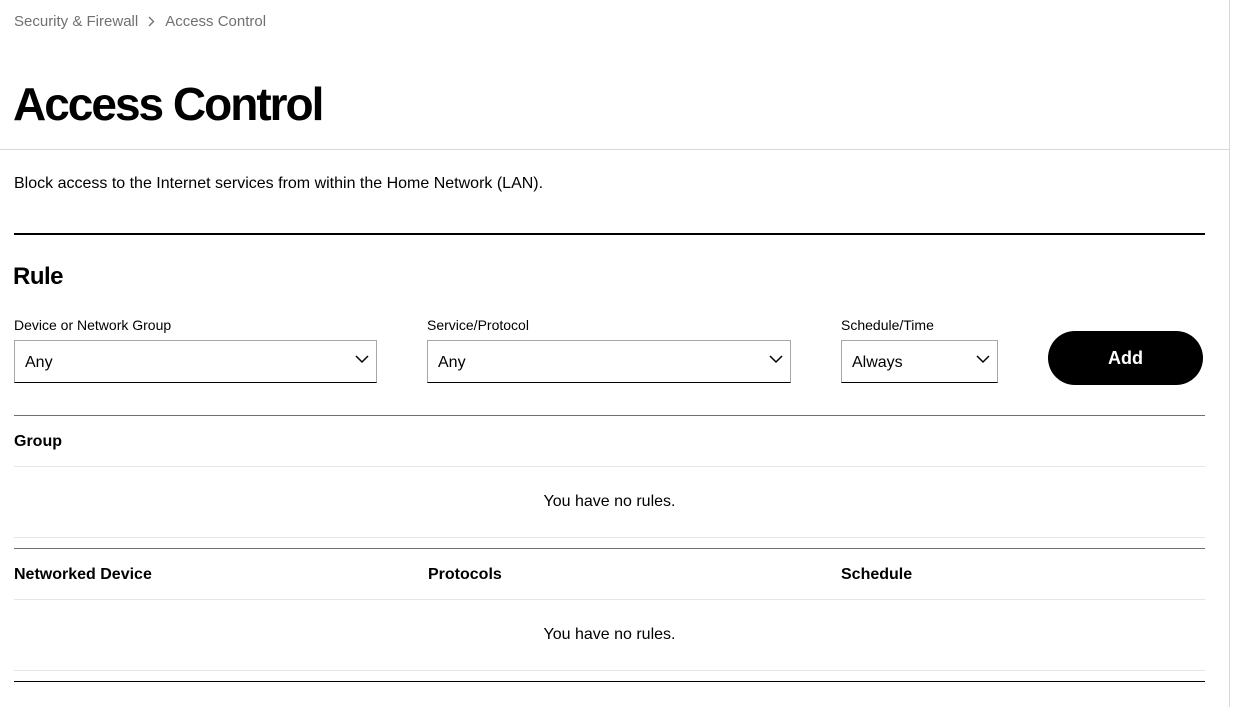 Image resolution: width=1235 pixels, height=707 pixels. Describe the element at coordinates (465, 574) in the screenshot. I see `protocols-column-header: Protocols` at that location.